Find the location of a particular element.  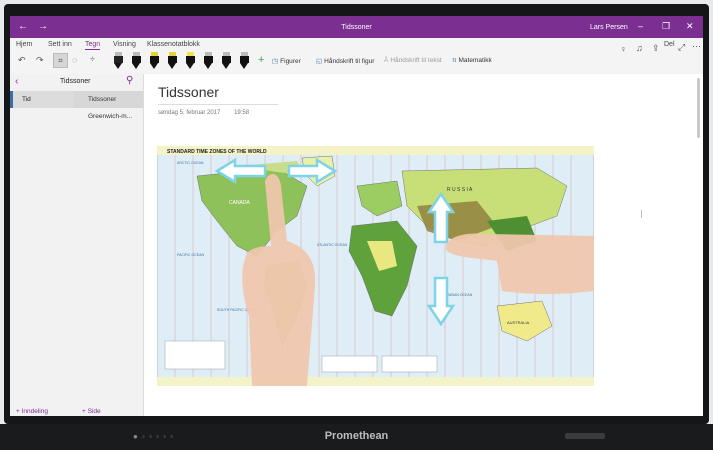

add-page-button: + Side is located at coordinates (91, 411).